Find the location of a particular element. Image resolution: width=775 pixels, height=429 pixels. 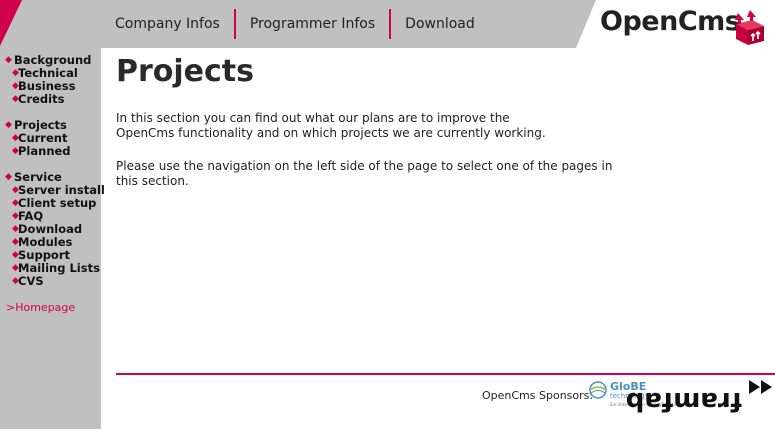

sidebar-item-label: Technical is located at coordinates (48, 72).